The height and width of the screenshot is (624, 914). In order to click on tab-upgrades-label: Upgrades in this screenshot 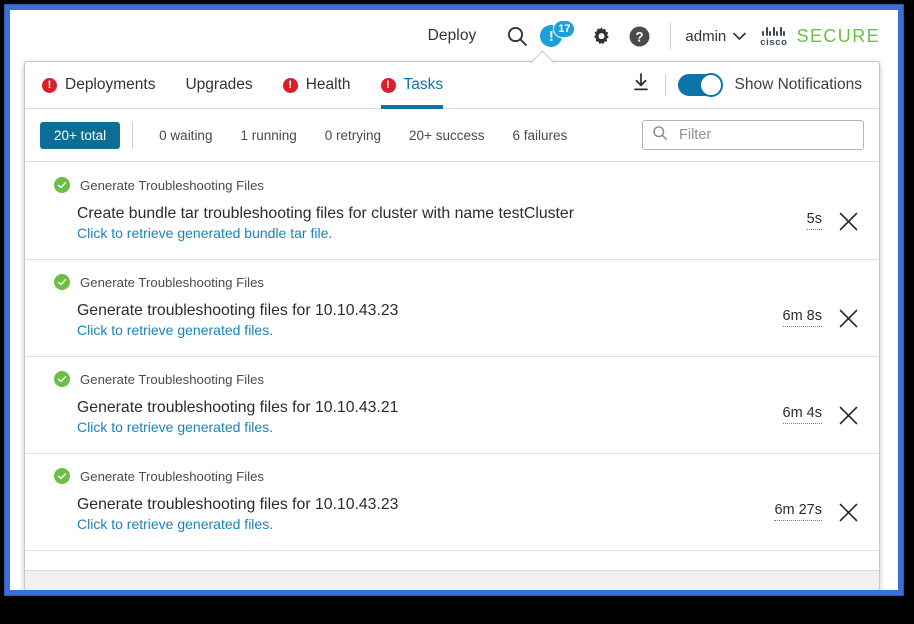, I will do `click(219, 84)`.